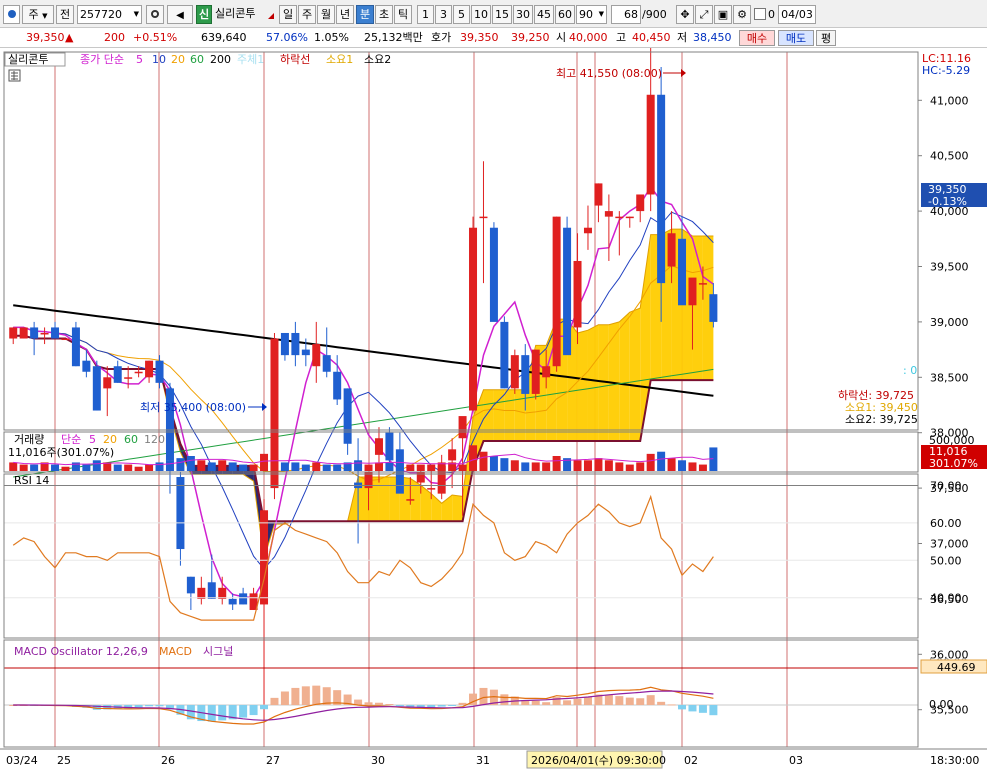 Image resolution: width=987 pixels, height=772 pixels. Describe the element at coordinates (626, 14) in the screenshot. I see `count-input: 68` at that location.